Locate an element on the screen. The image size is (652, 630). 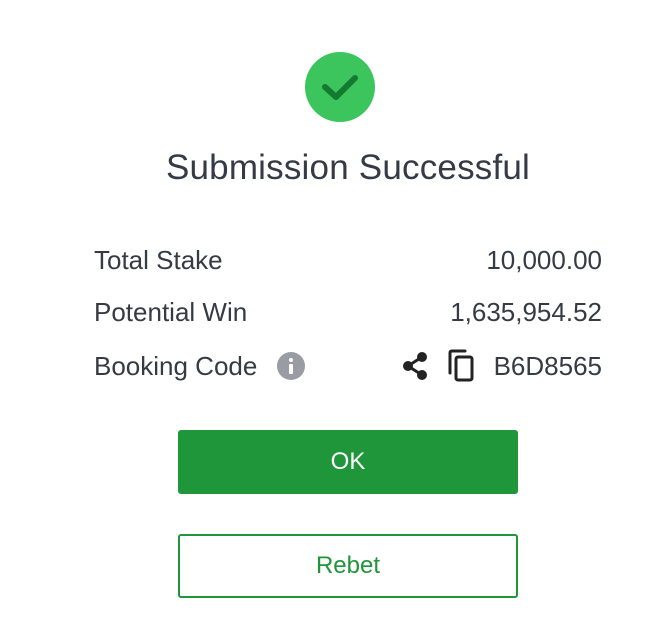
info-icon is located at coordinates (291, 366).